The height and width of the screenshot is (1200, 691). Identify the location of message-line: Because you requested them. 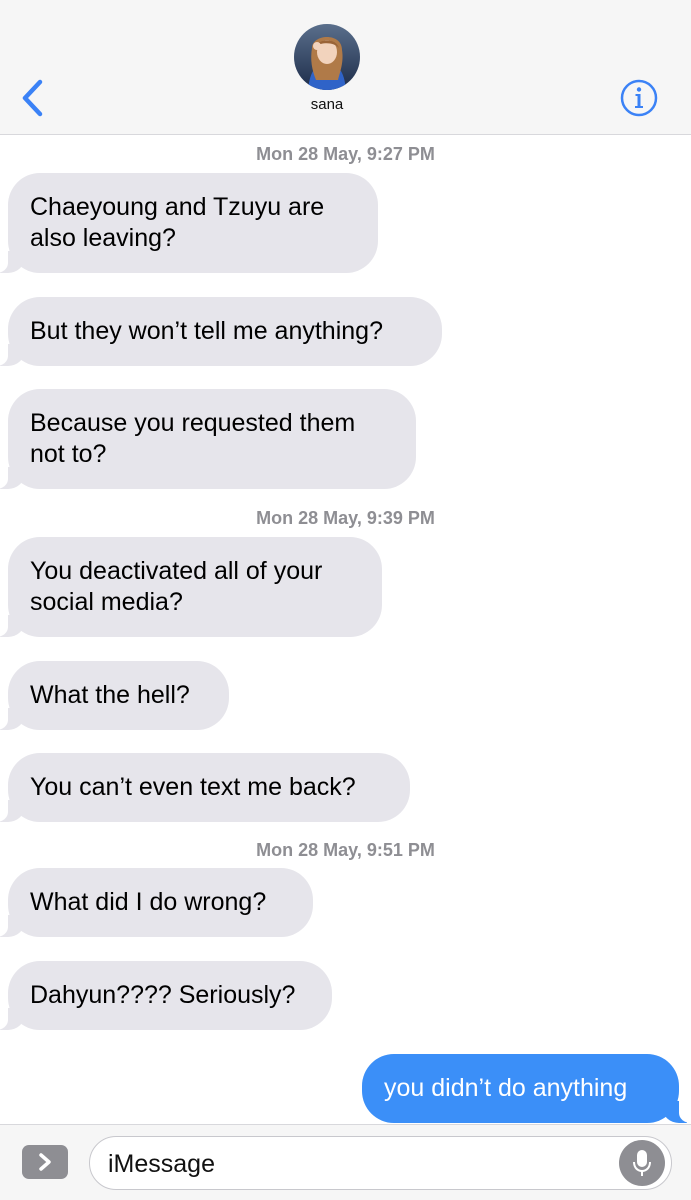
(193, 423).